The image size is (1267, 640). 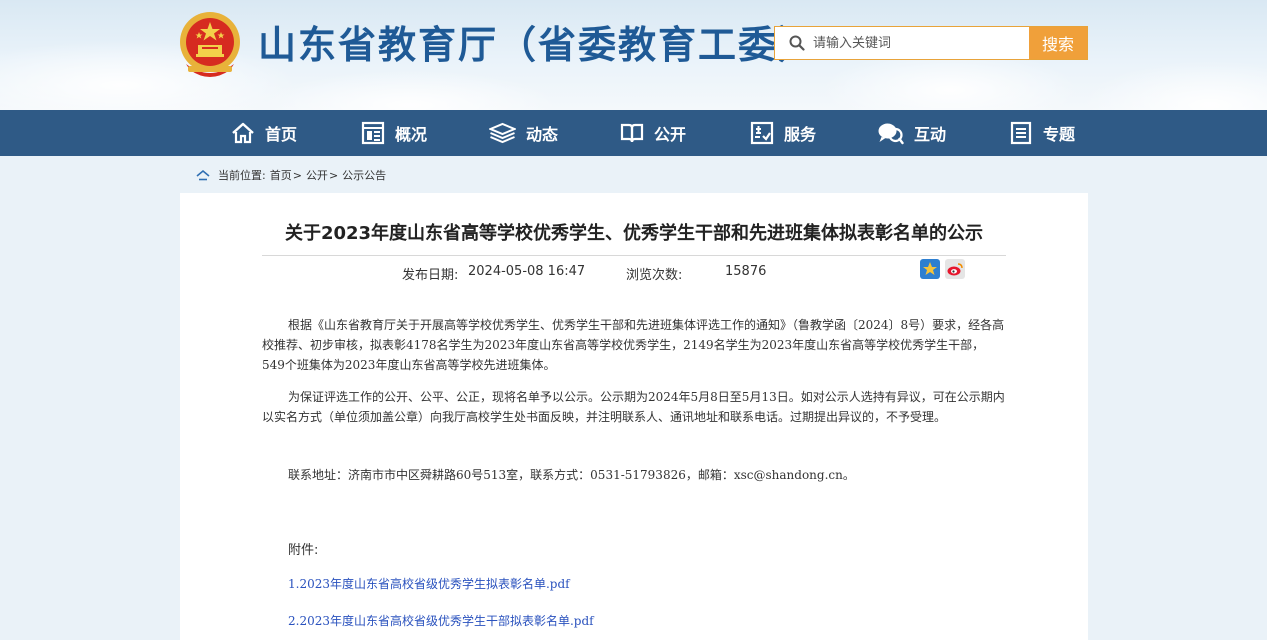 I want to click on publish-date-label: 发布日期:, so click(x=430, y=275).